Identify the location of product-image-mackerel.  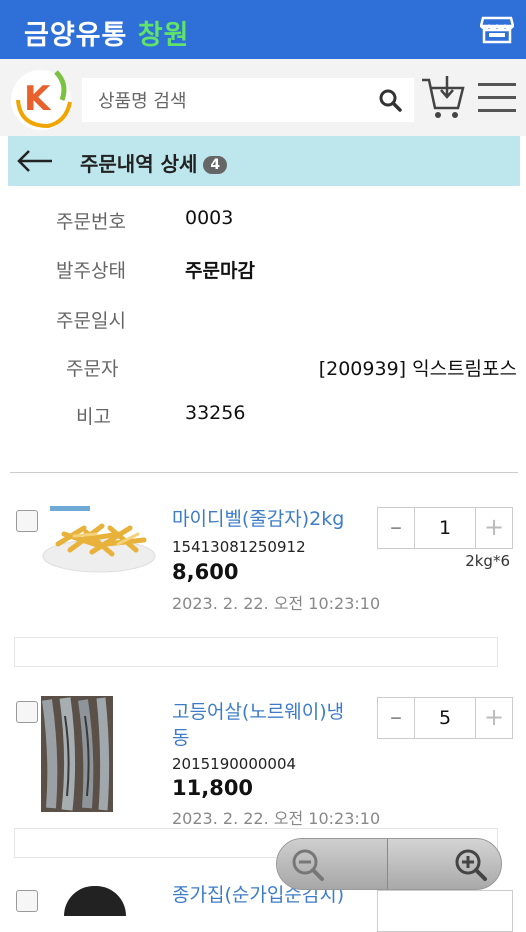
(77, 754).